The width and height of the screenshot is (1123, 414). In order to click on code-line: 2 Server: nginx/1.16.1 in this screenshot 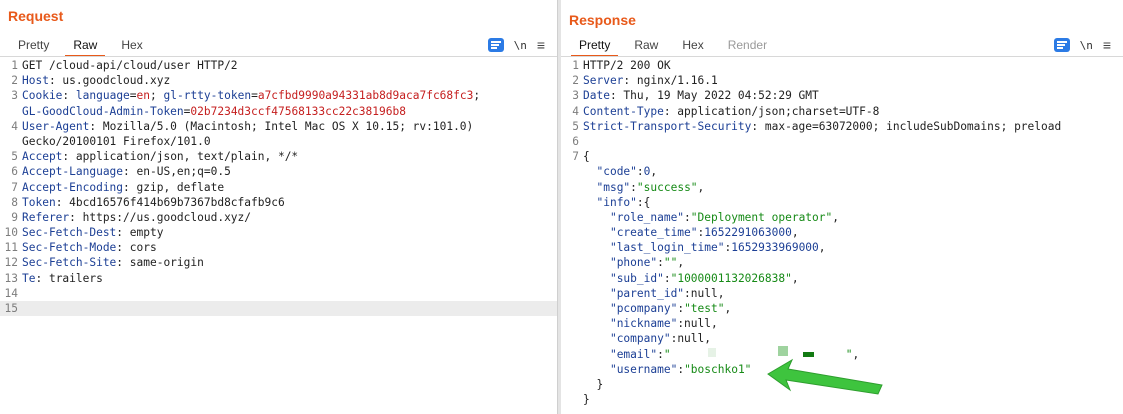, I will do `click(842, 80)`.